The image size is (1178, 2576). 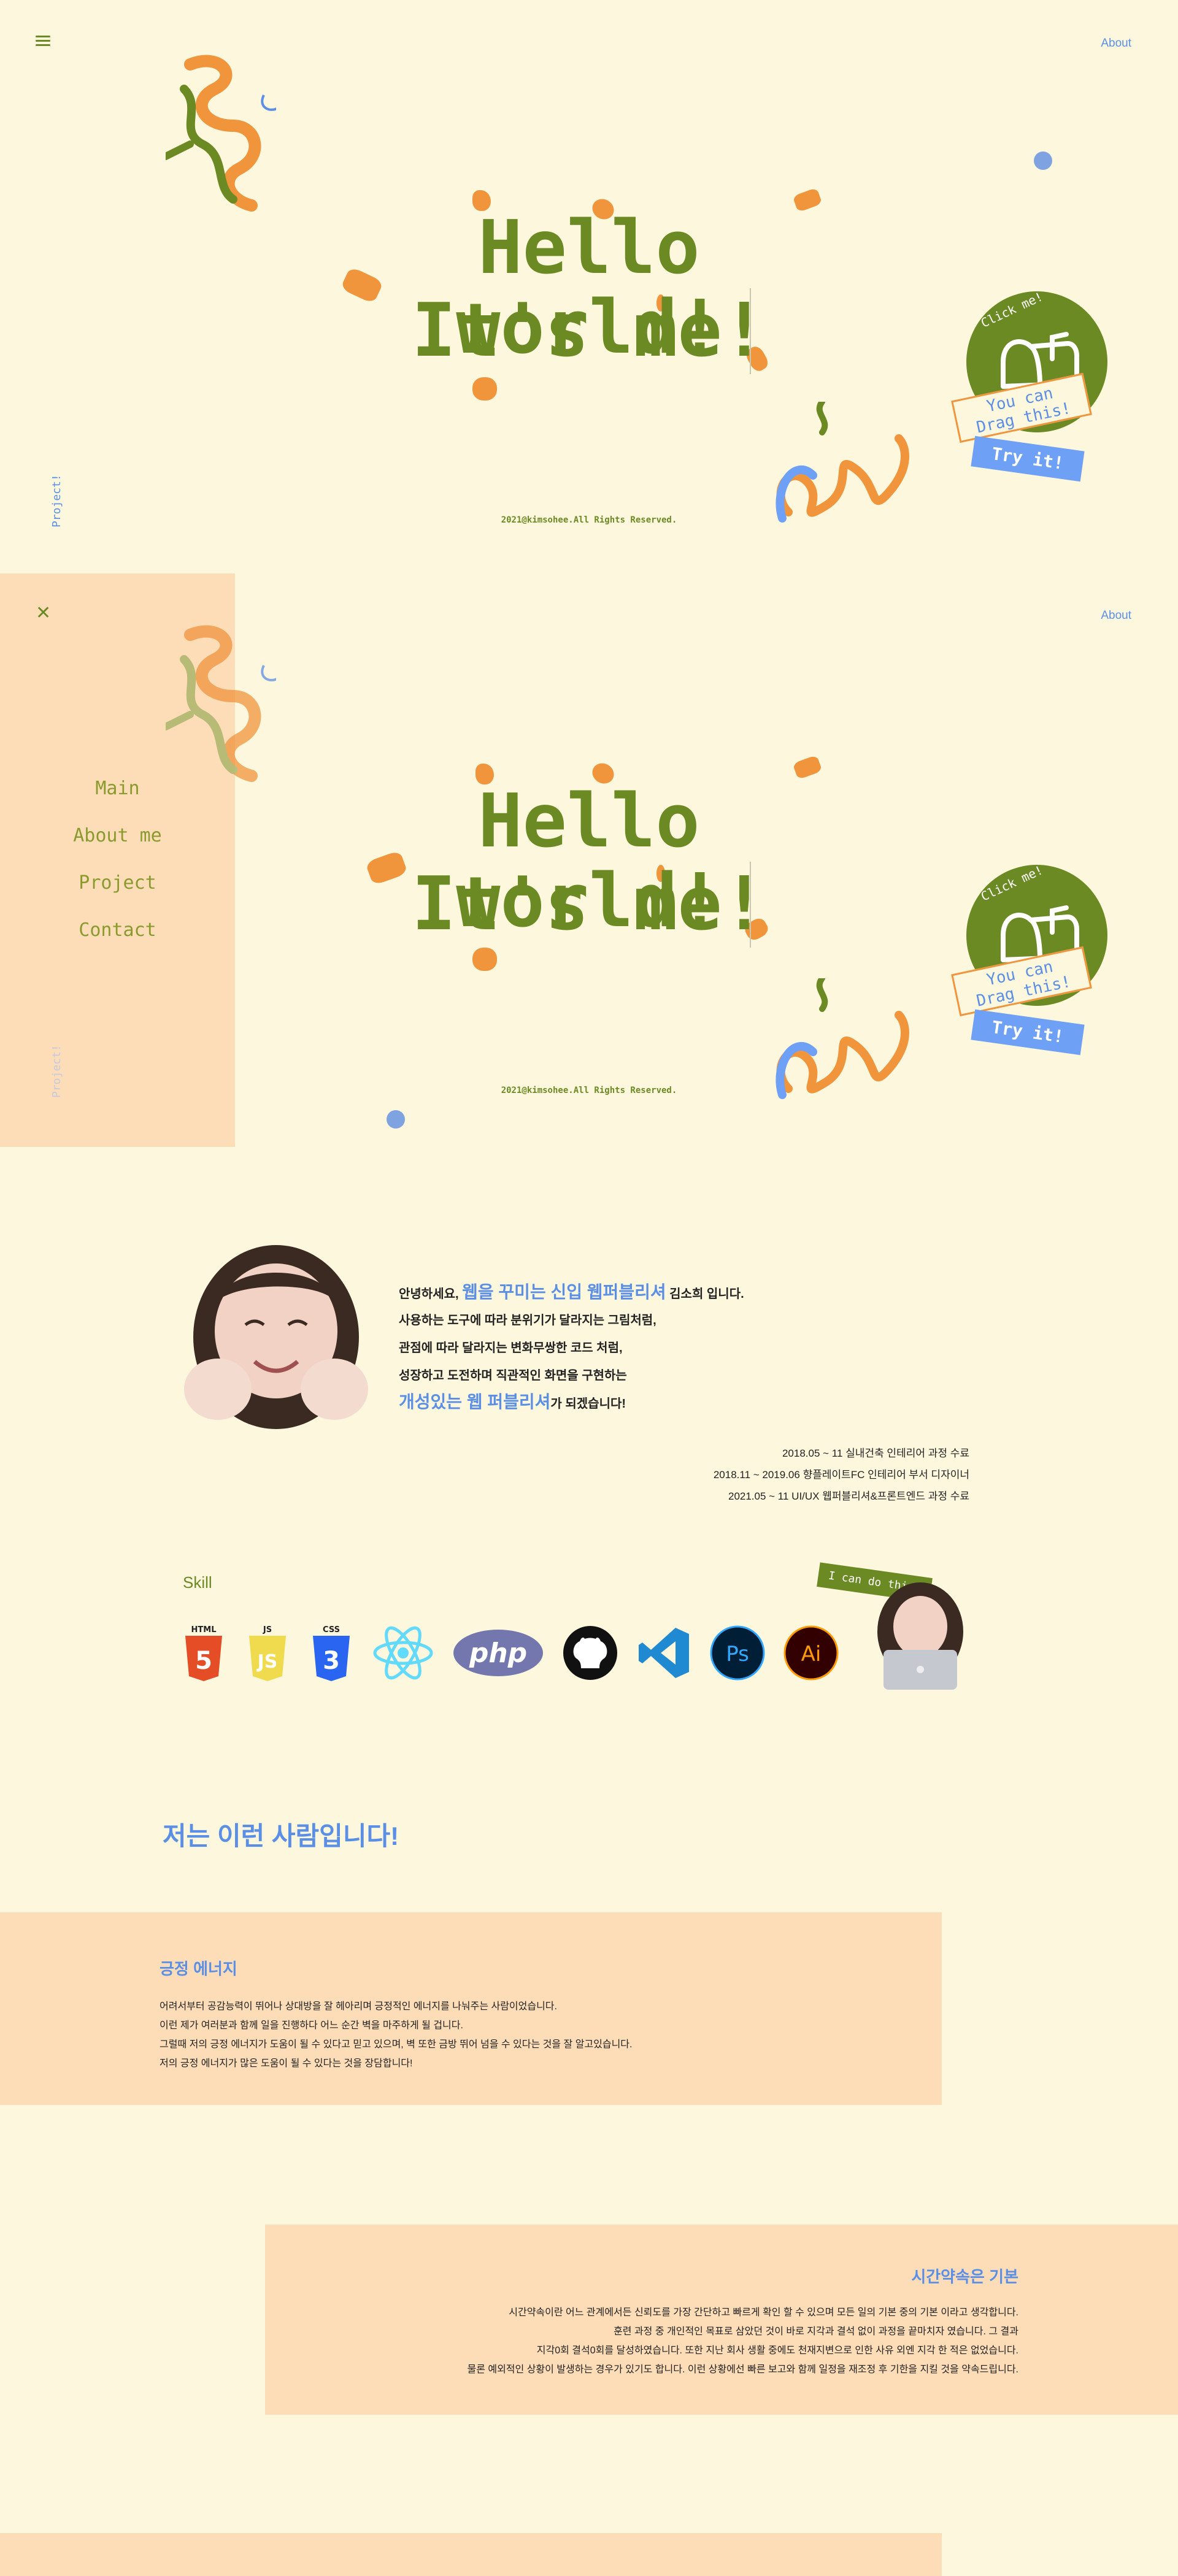 I want to click on card-title: 긍정 에너지, so click(x=198, y=1969).